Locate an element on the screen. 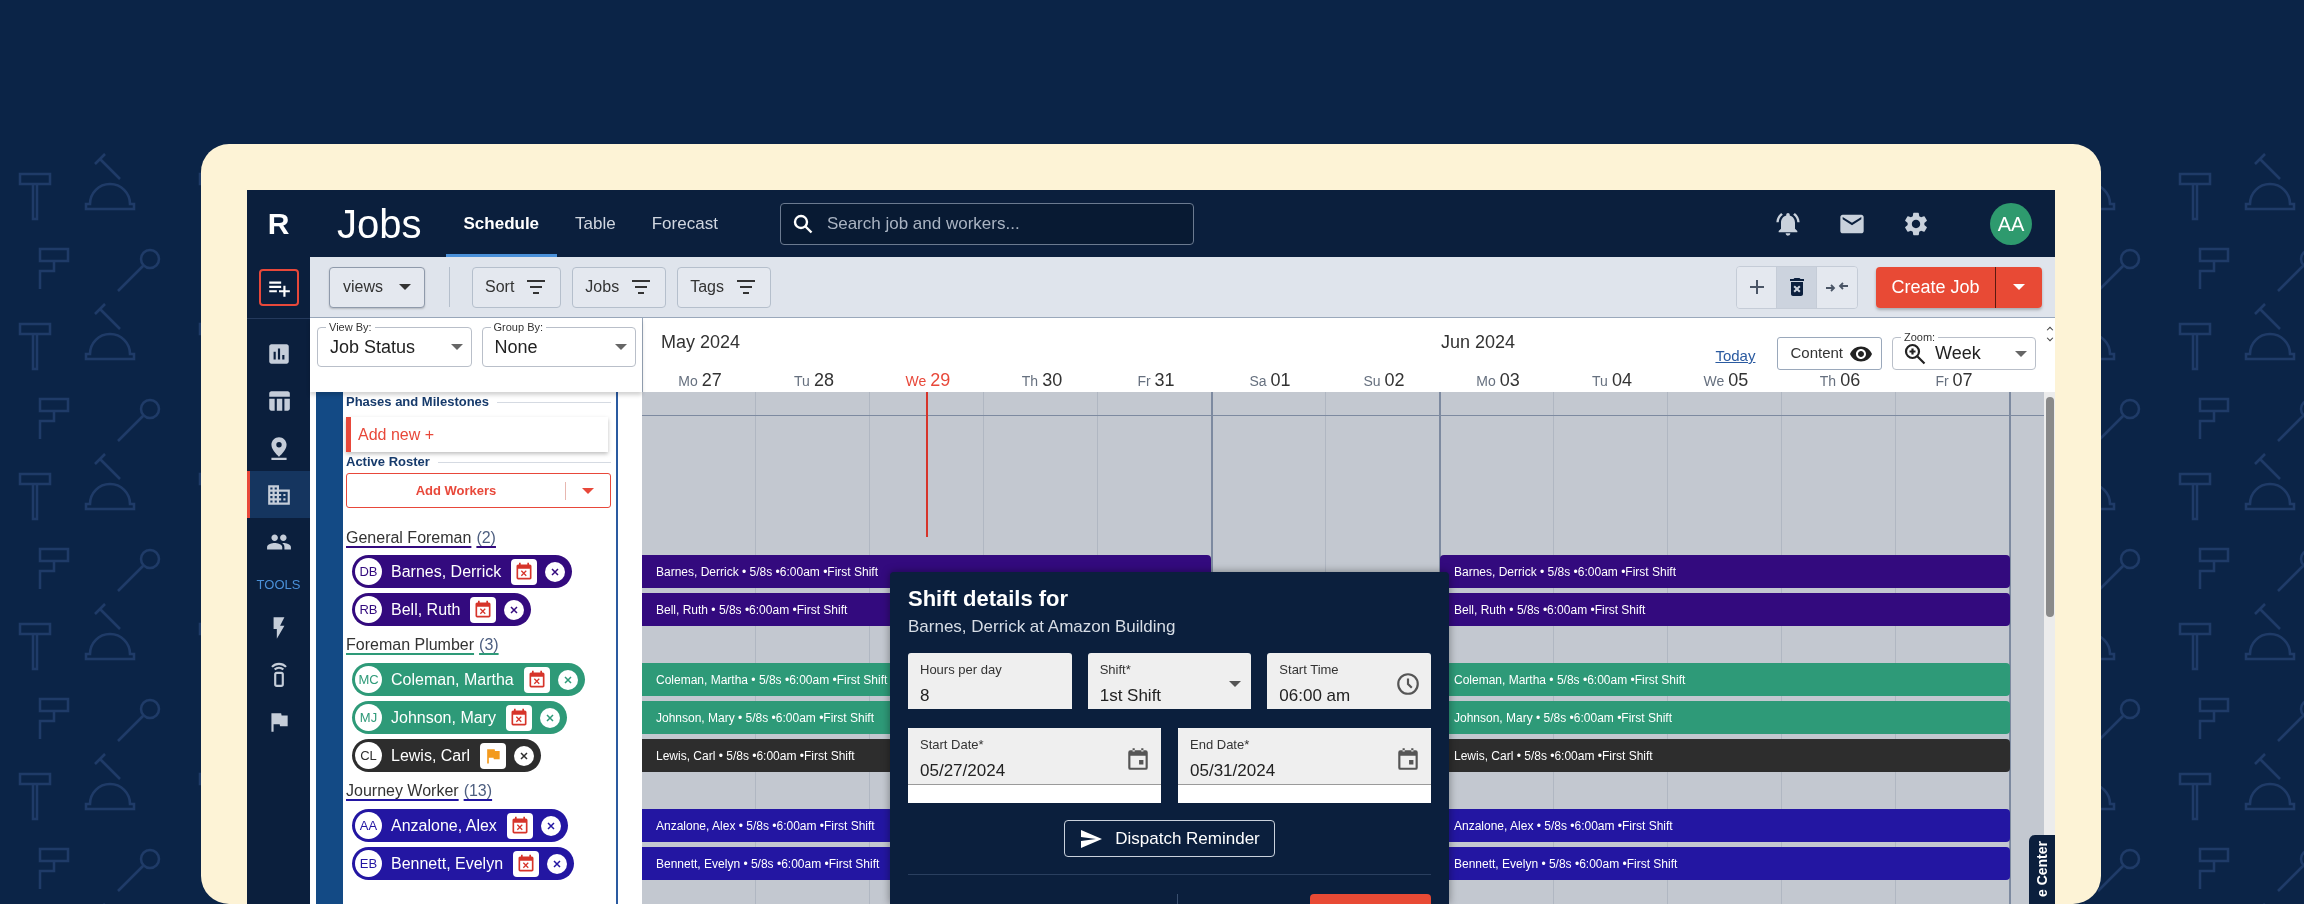 The image size is (2304, 904). select-value: Week is located at coordinates (1958, 353).